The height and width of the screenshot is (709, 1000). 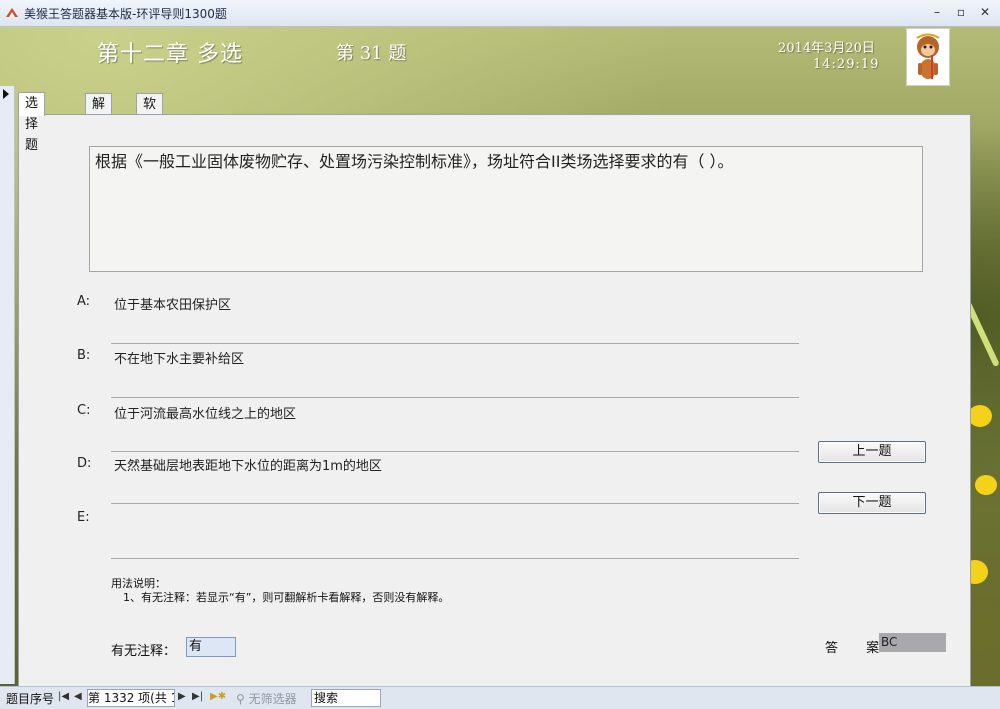 I want to click on option-e-letter: E:, so click(x=83, y=517).